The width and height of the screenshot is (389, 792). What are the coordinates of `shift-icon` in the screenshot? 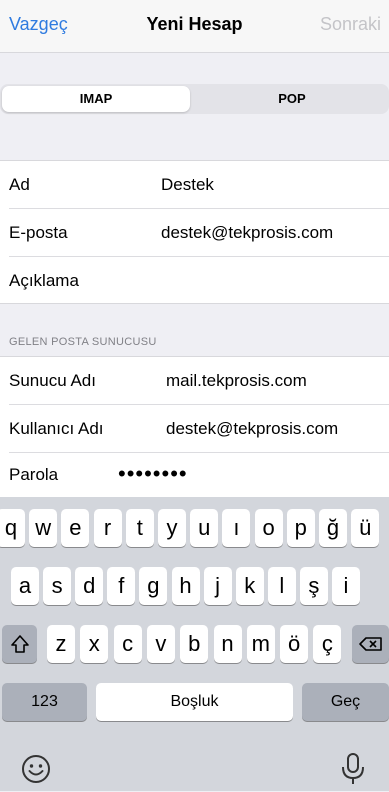 It's located at (19, 644).